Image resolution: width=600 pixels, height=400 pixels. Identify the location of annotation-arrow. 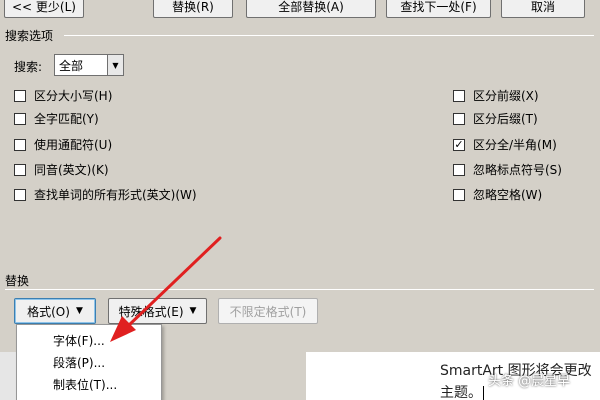
(166, 289).